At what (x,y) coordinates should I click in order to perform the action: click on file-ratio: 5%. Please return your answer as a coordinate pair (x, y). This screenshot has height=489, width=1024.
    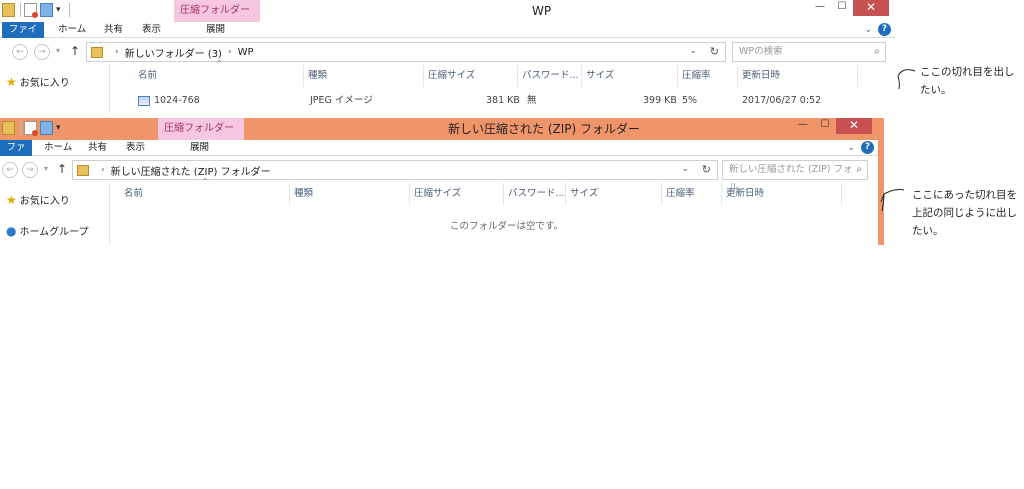
    Looking at the image, I should click on (690, 100).